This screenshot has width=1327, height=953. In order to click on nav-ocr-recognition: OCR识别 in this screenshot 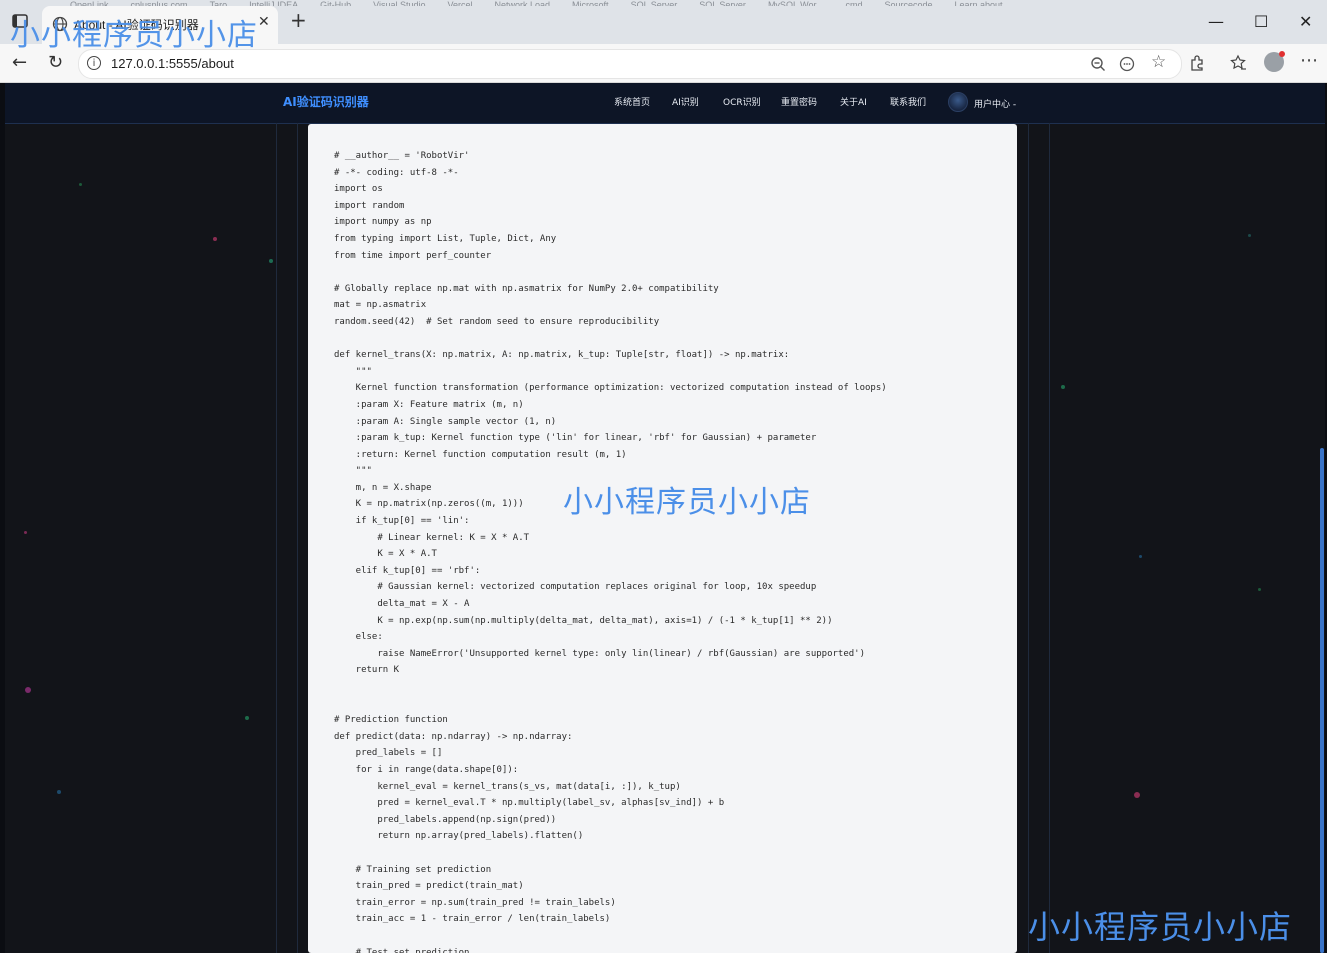, I will do `click(742, 101)`.